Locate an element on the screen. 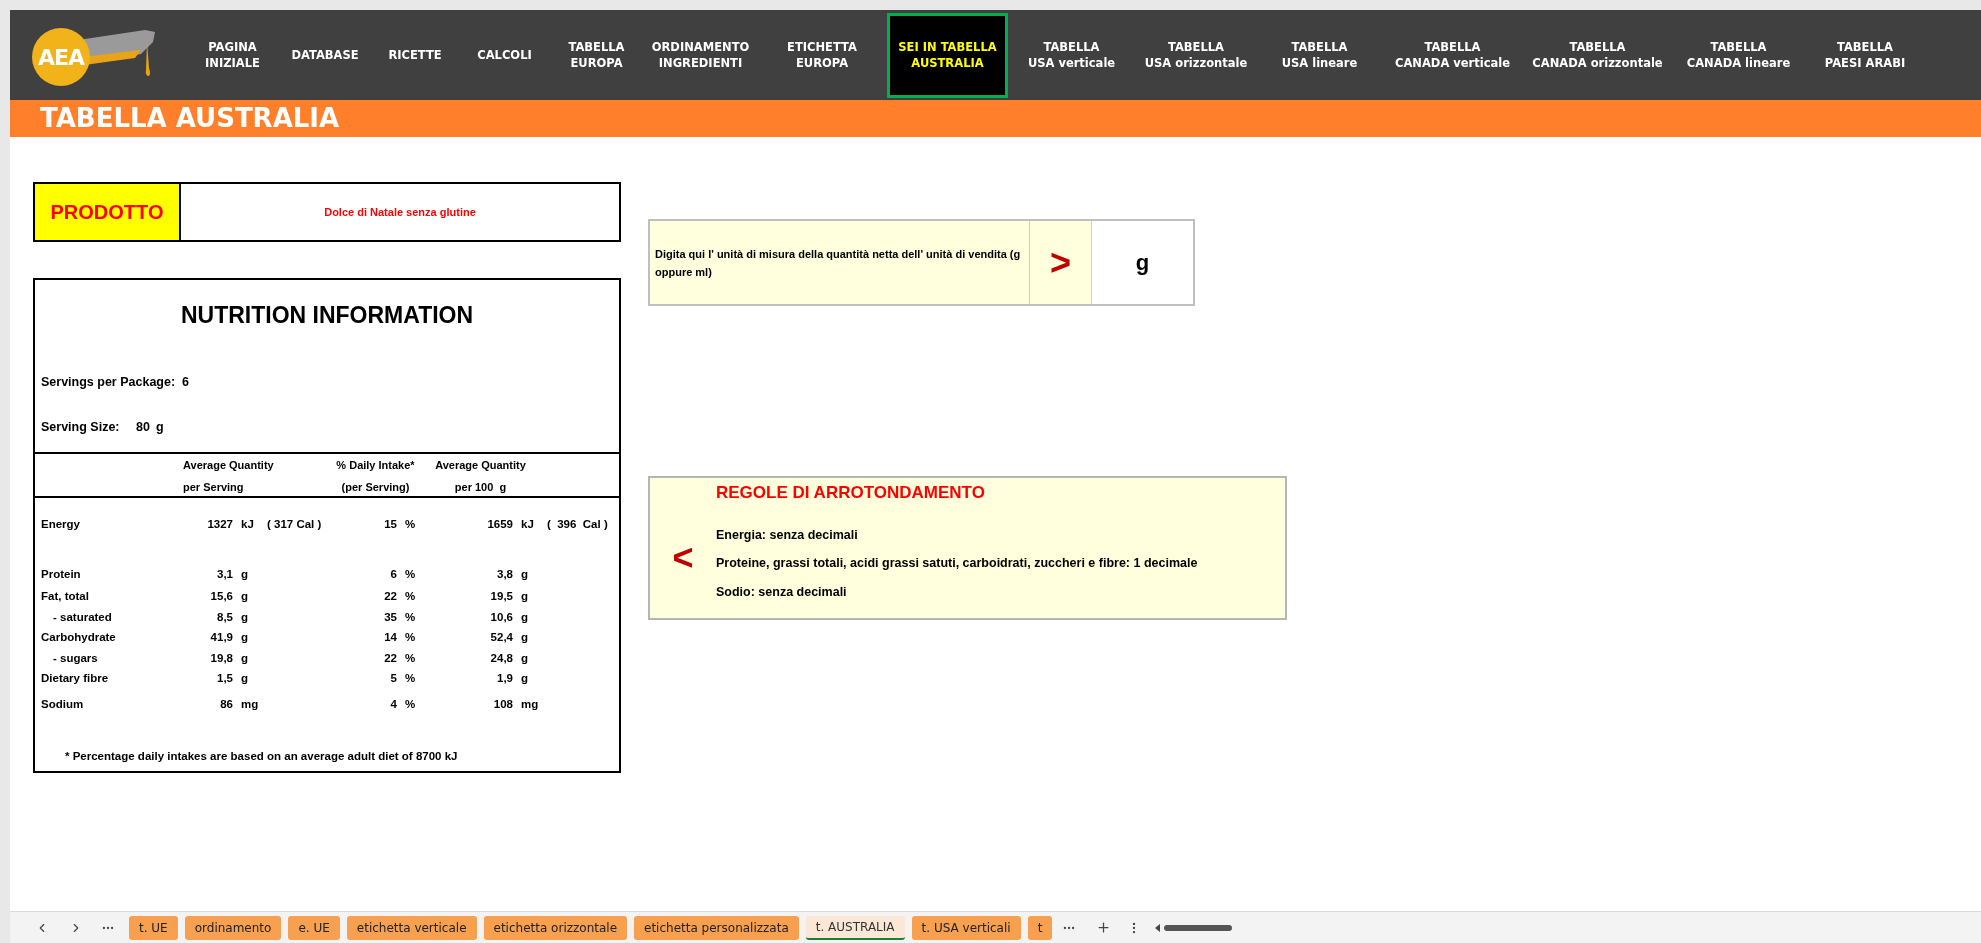  sheet-tab: etichetta verticale is located at coordinates (411, 927).